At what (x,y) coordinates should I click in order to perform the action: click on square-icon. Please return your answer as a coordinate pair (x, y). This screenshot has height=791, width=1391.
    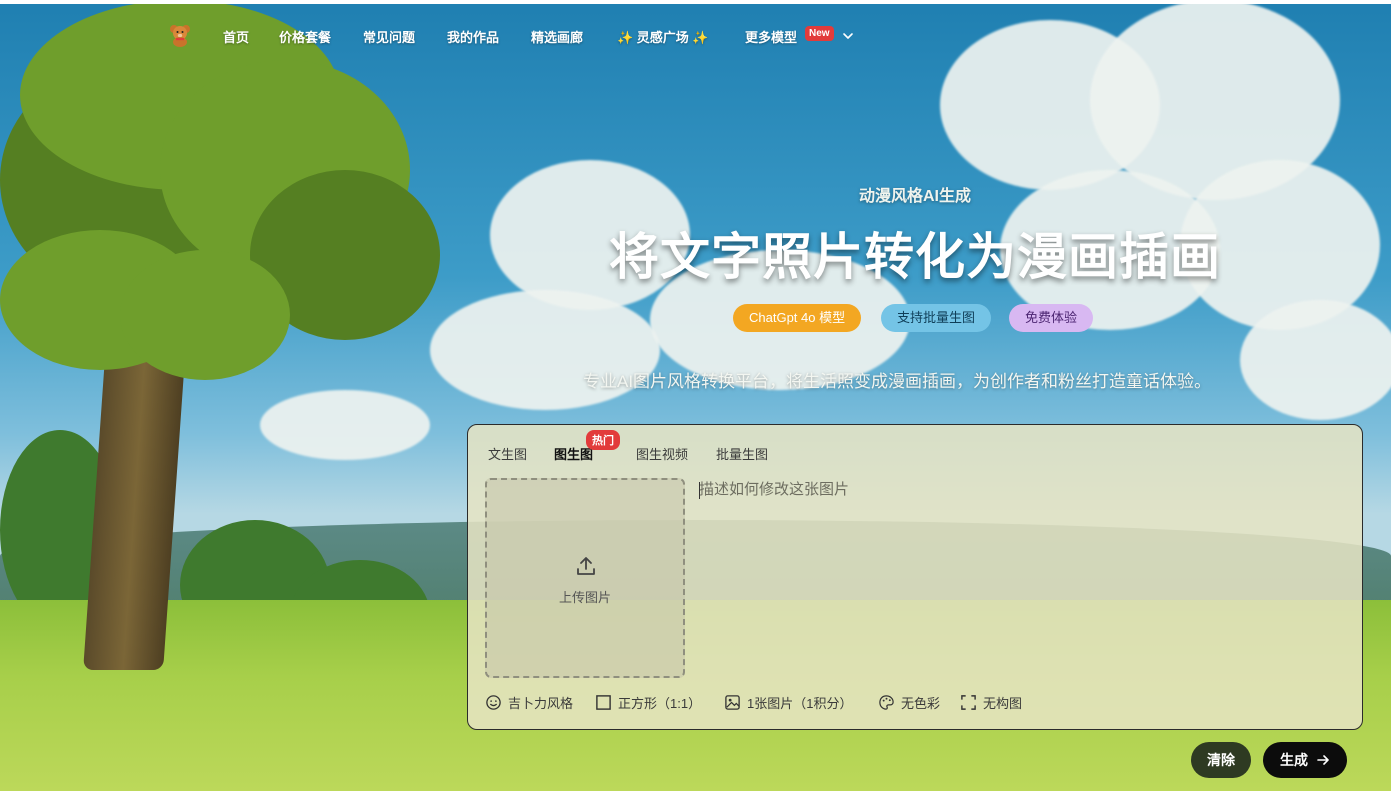
    Looking at the image, I should click on (603, 702).